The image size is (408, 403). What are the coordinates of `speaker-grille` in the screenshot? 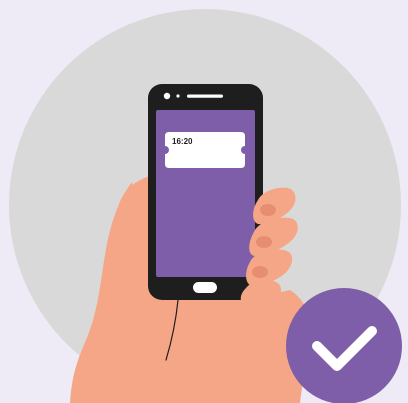 It's located at (205, 96).